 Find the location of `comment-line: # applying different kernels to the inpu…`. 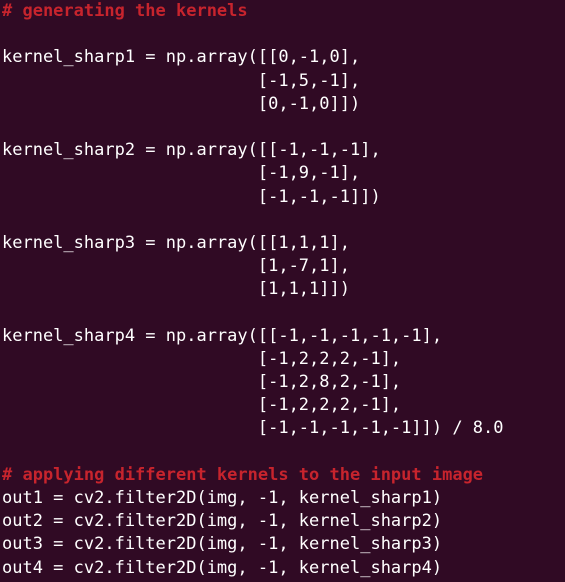

comment-line: # applying different kernels to the inpu… is located at coordinates (243, 474).